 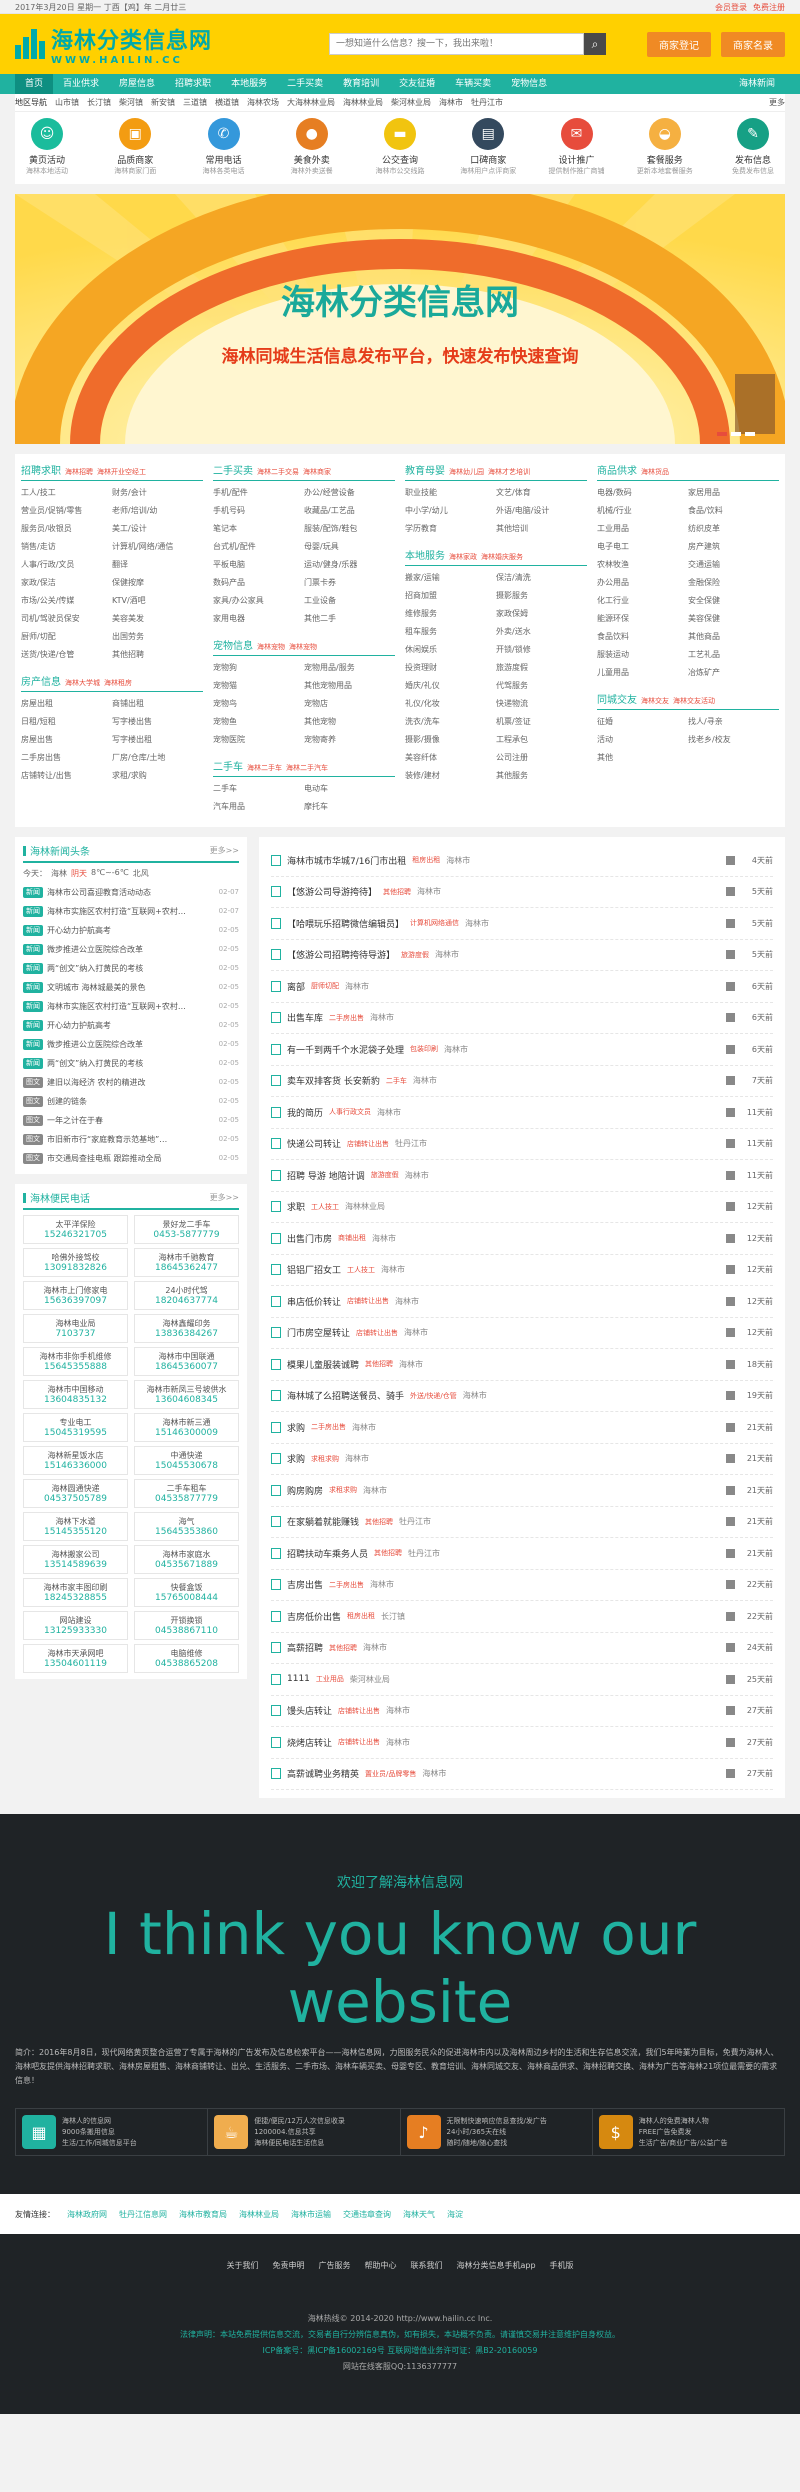 What do you see at coordinates (349, 740) in the screenshot?
I see `category-link: 宠物寄养` at bounding box center [349, 740].